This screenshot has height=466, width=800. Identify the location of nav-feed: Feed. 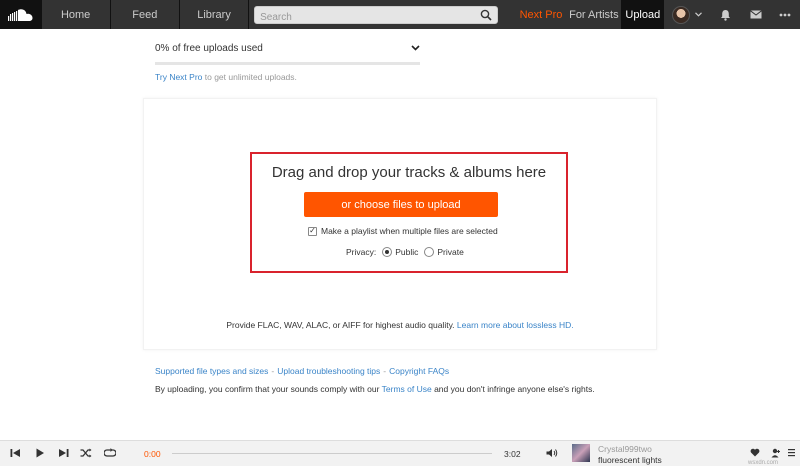
(145, 14).